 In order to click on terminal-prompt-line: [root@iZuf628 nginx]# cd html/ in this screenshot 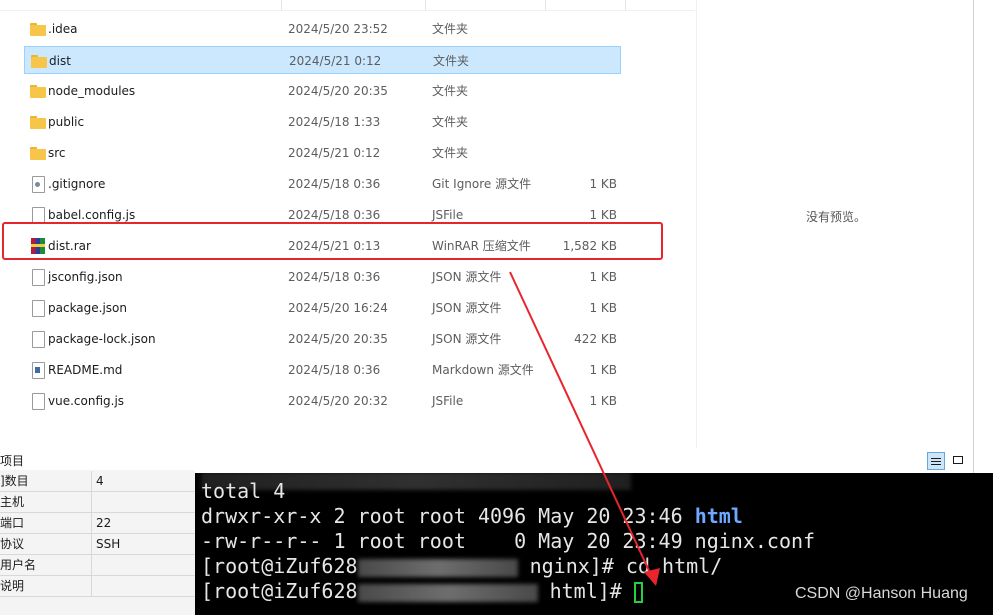, I will do `click(462, 566)`.